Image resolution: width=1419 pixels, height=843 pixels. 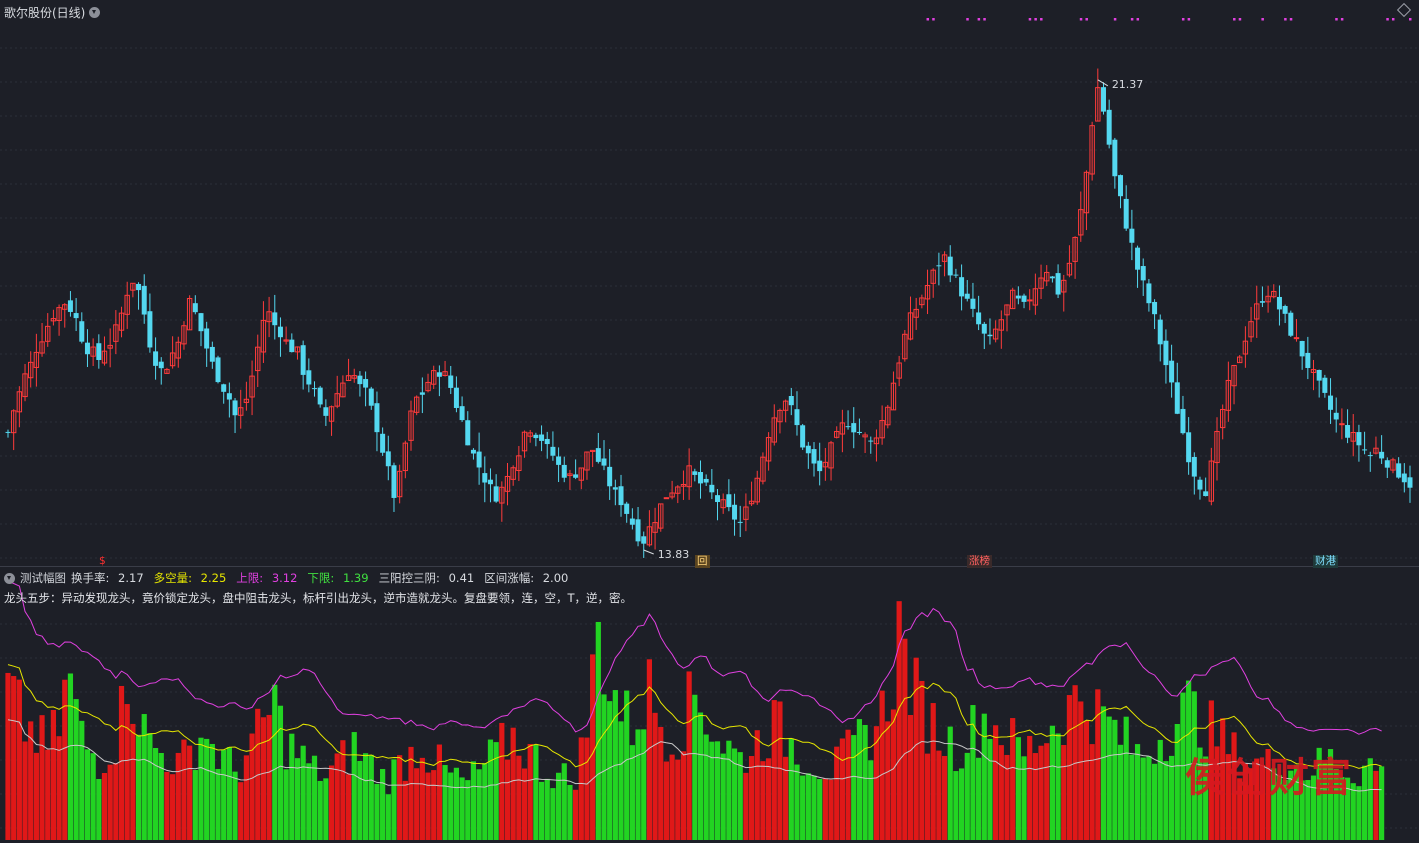 What do you see at coordinates (340, 578) in the screenshot?
I see `lower-readout: 下限: 1.39` at bounding box center [340, 578].